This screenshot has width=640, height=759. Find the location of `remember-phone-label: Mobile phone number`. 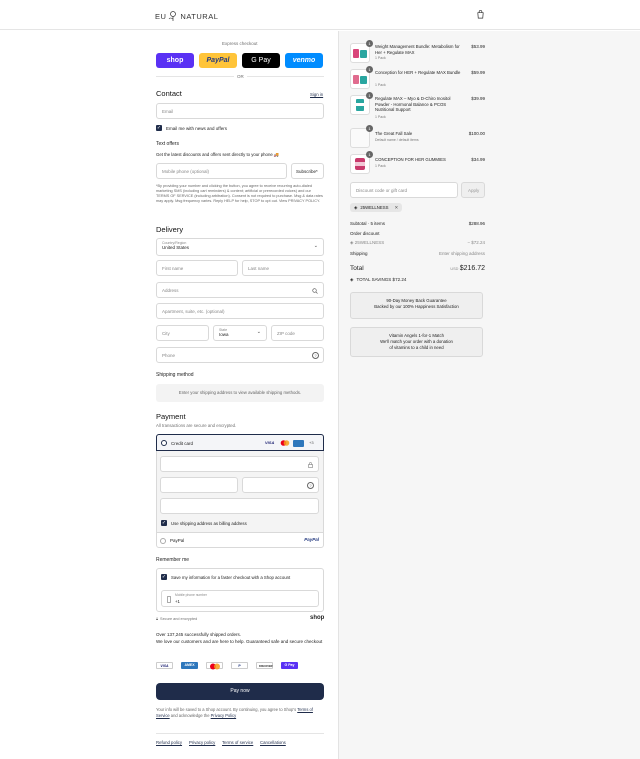

remember-phone-label: Mobile phone number is located at coordinates (191, 595).